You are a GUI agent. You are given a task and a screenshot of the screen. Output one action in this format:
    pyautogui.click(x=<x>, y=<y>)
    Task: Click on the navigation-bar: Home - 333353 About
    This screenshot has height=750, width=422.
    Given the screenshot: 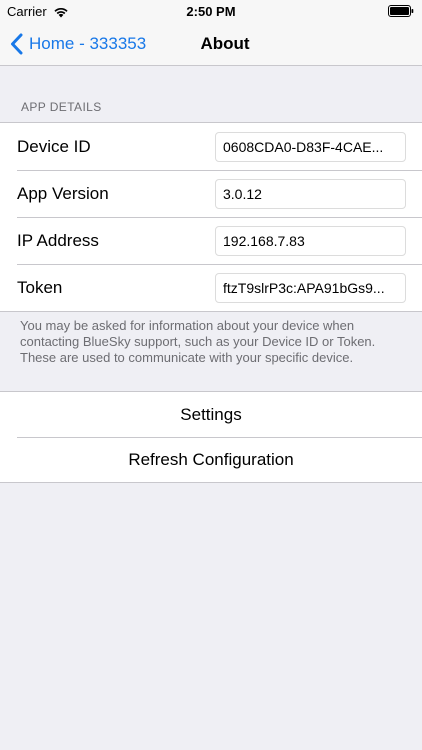 What is the action you would take?
    pyautogui.click(x=211, y=44)
    